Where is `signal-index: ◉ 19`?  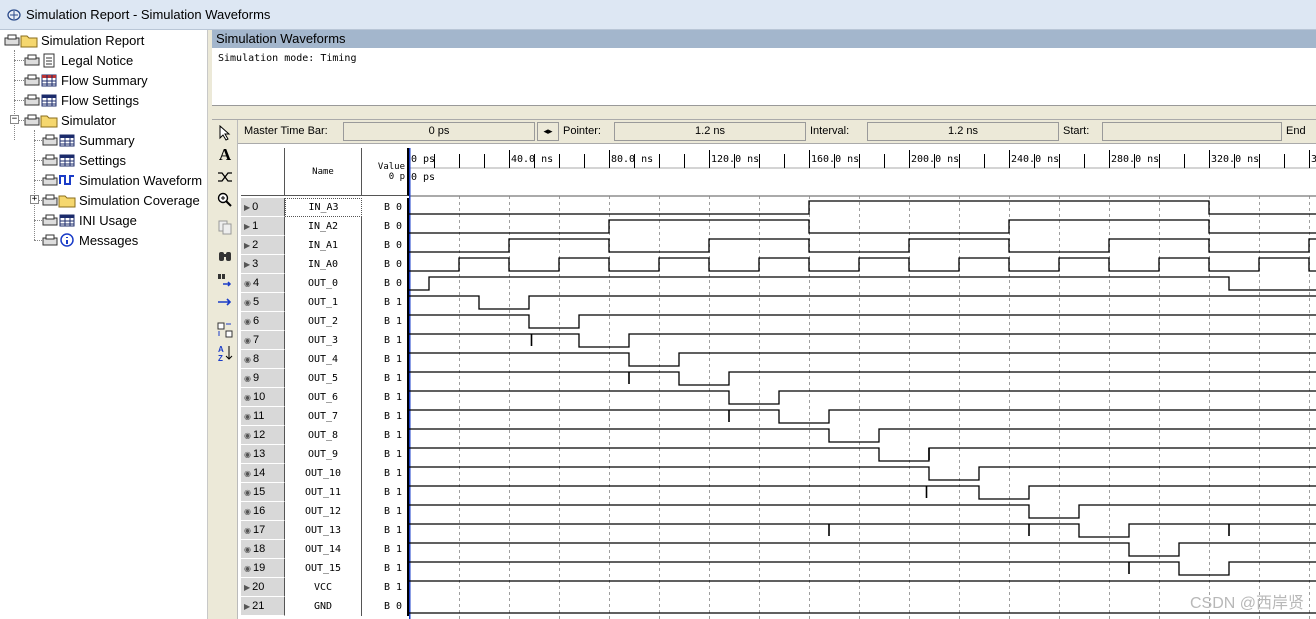
signal-index: ◉ 19 is located at coordinates (263, 568).